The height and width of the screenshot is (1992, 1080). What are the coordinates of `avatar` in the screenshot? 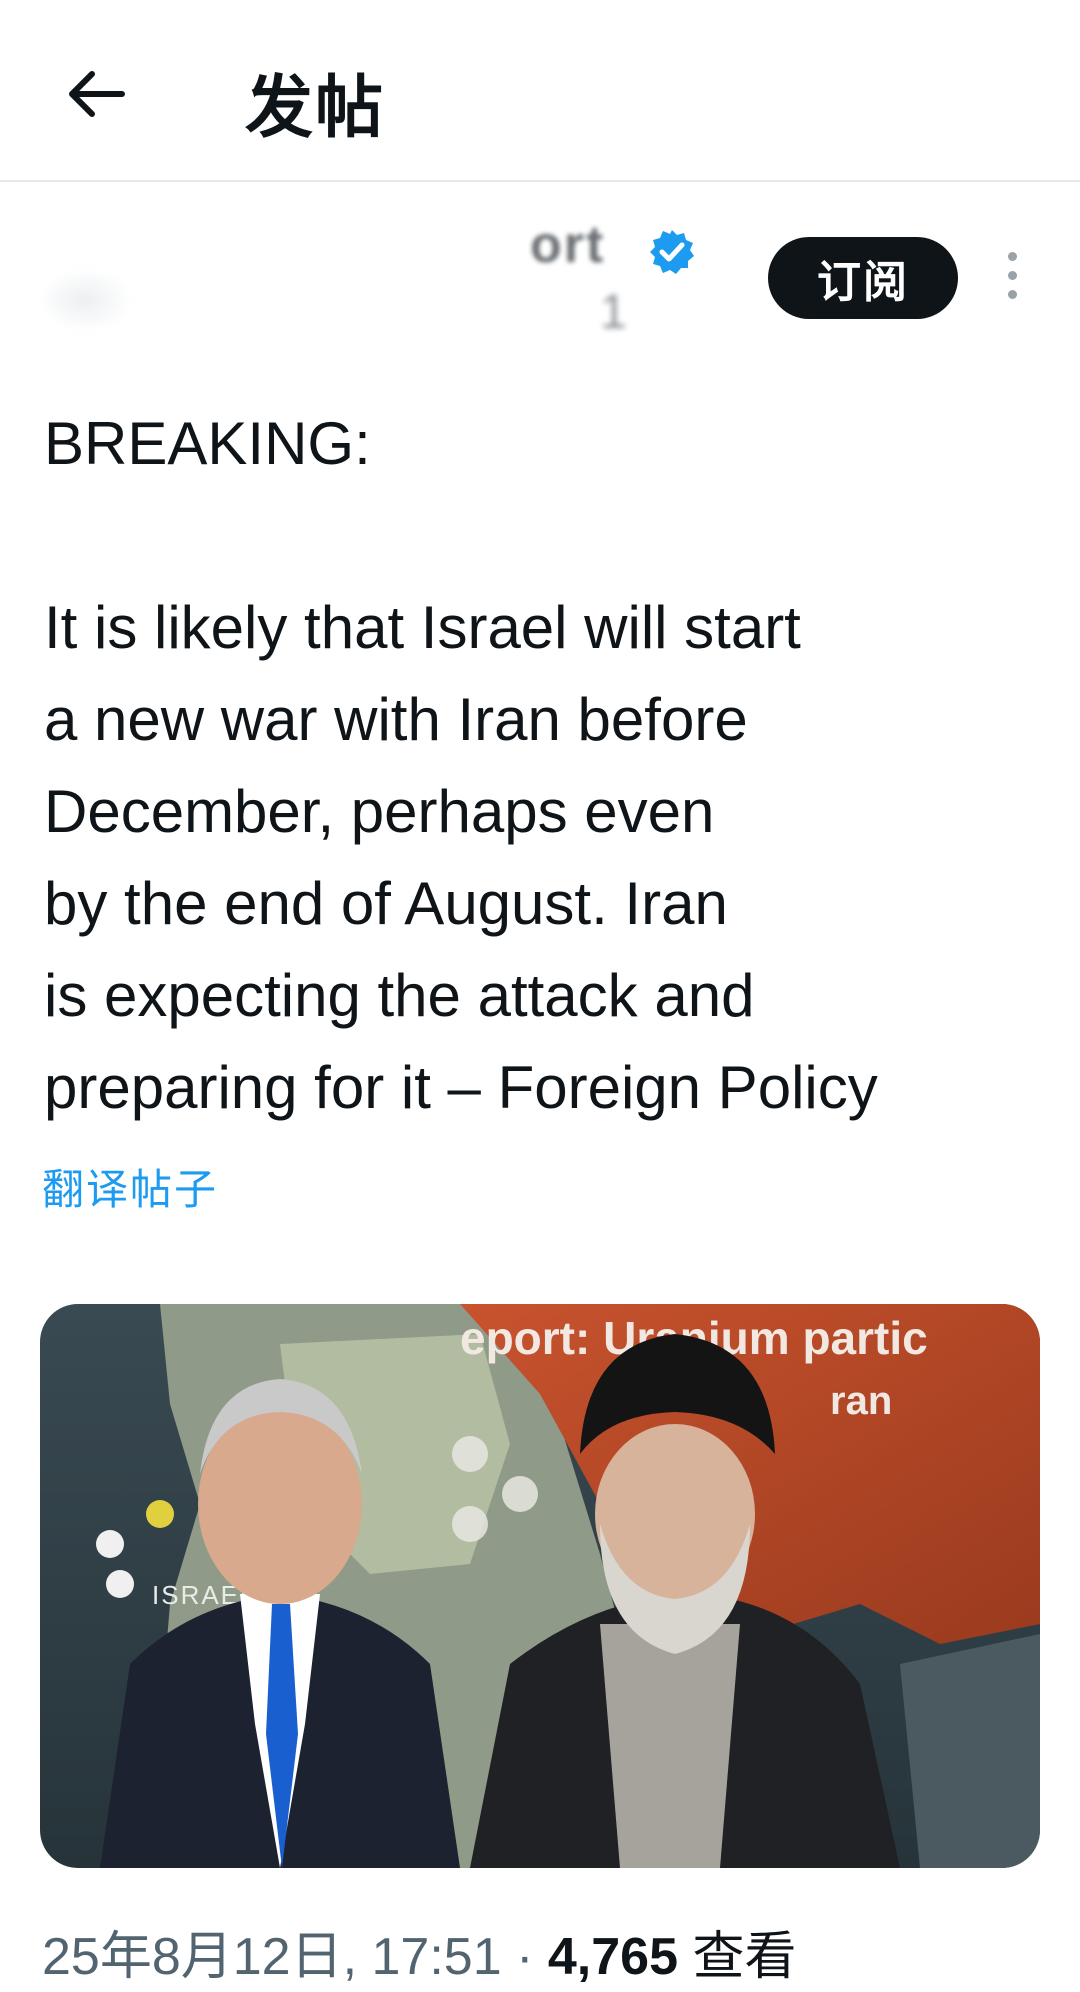 It's located at (85, 300).